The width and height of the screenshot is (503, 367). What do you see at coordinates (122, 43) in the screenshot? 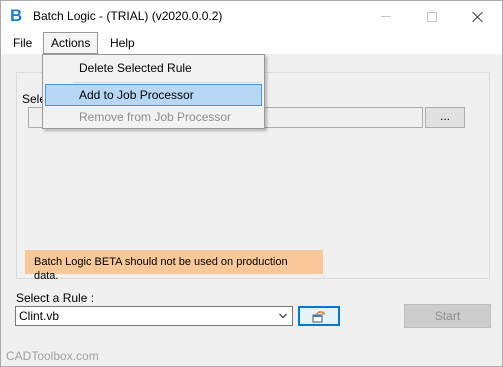
I see `menu-help: Help` at bounding box center [122, 43].